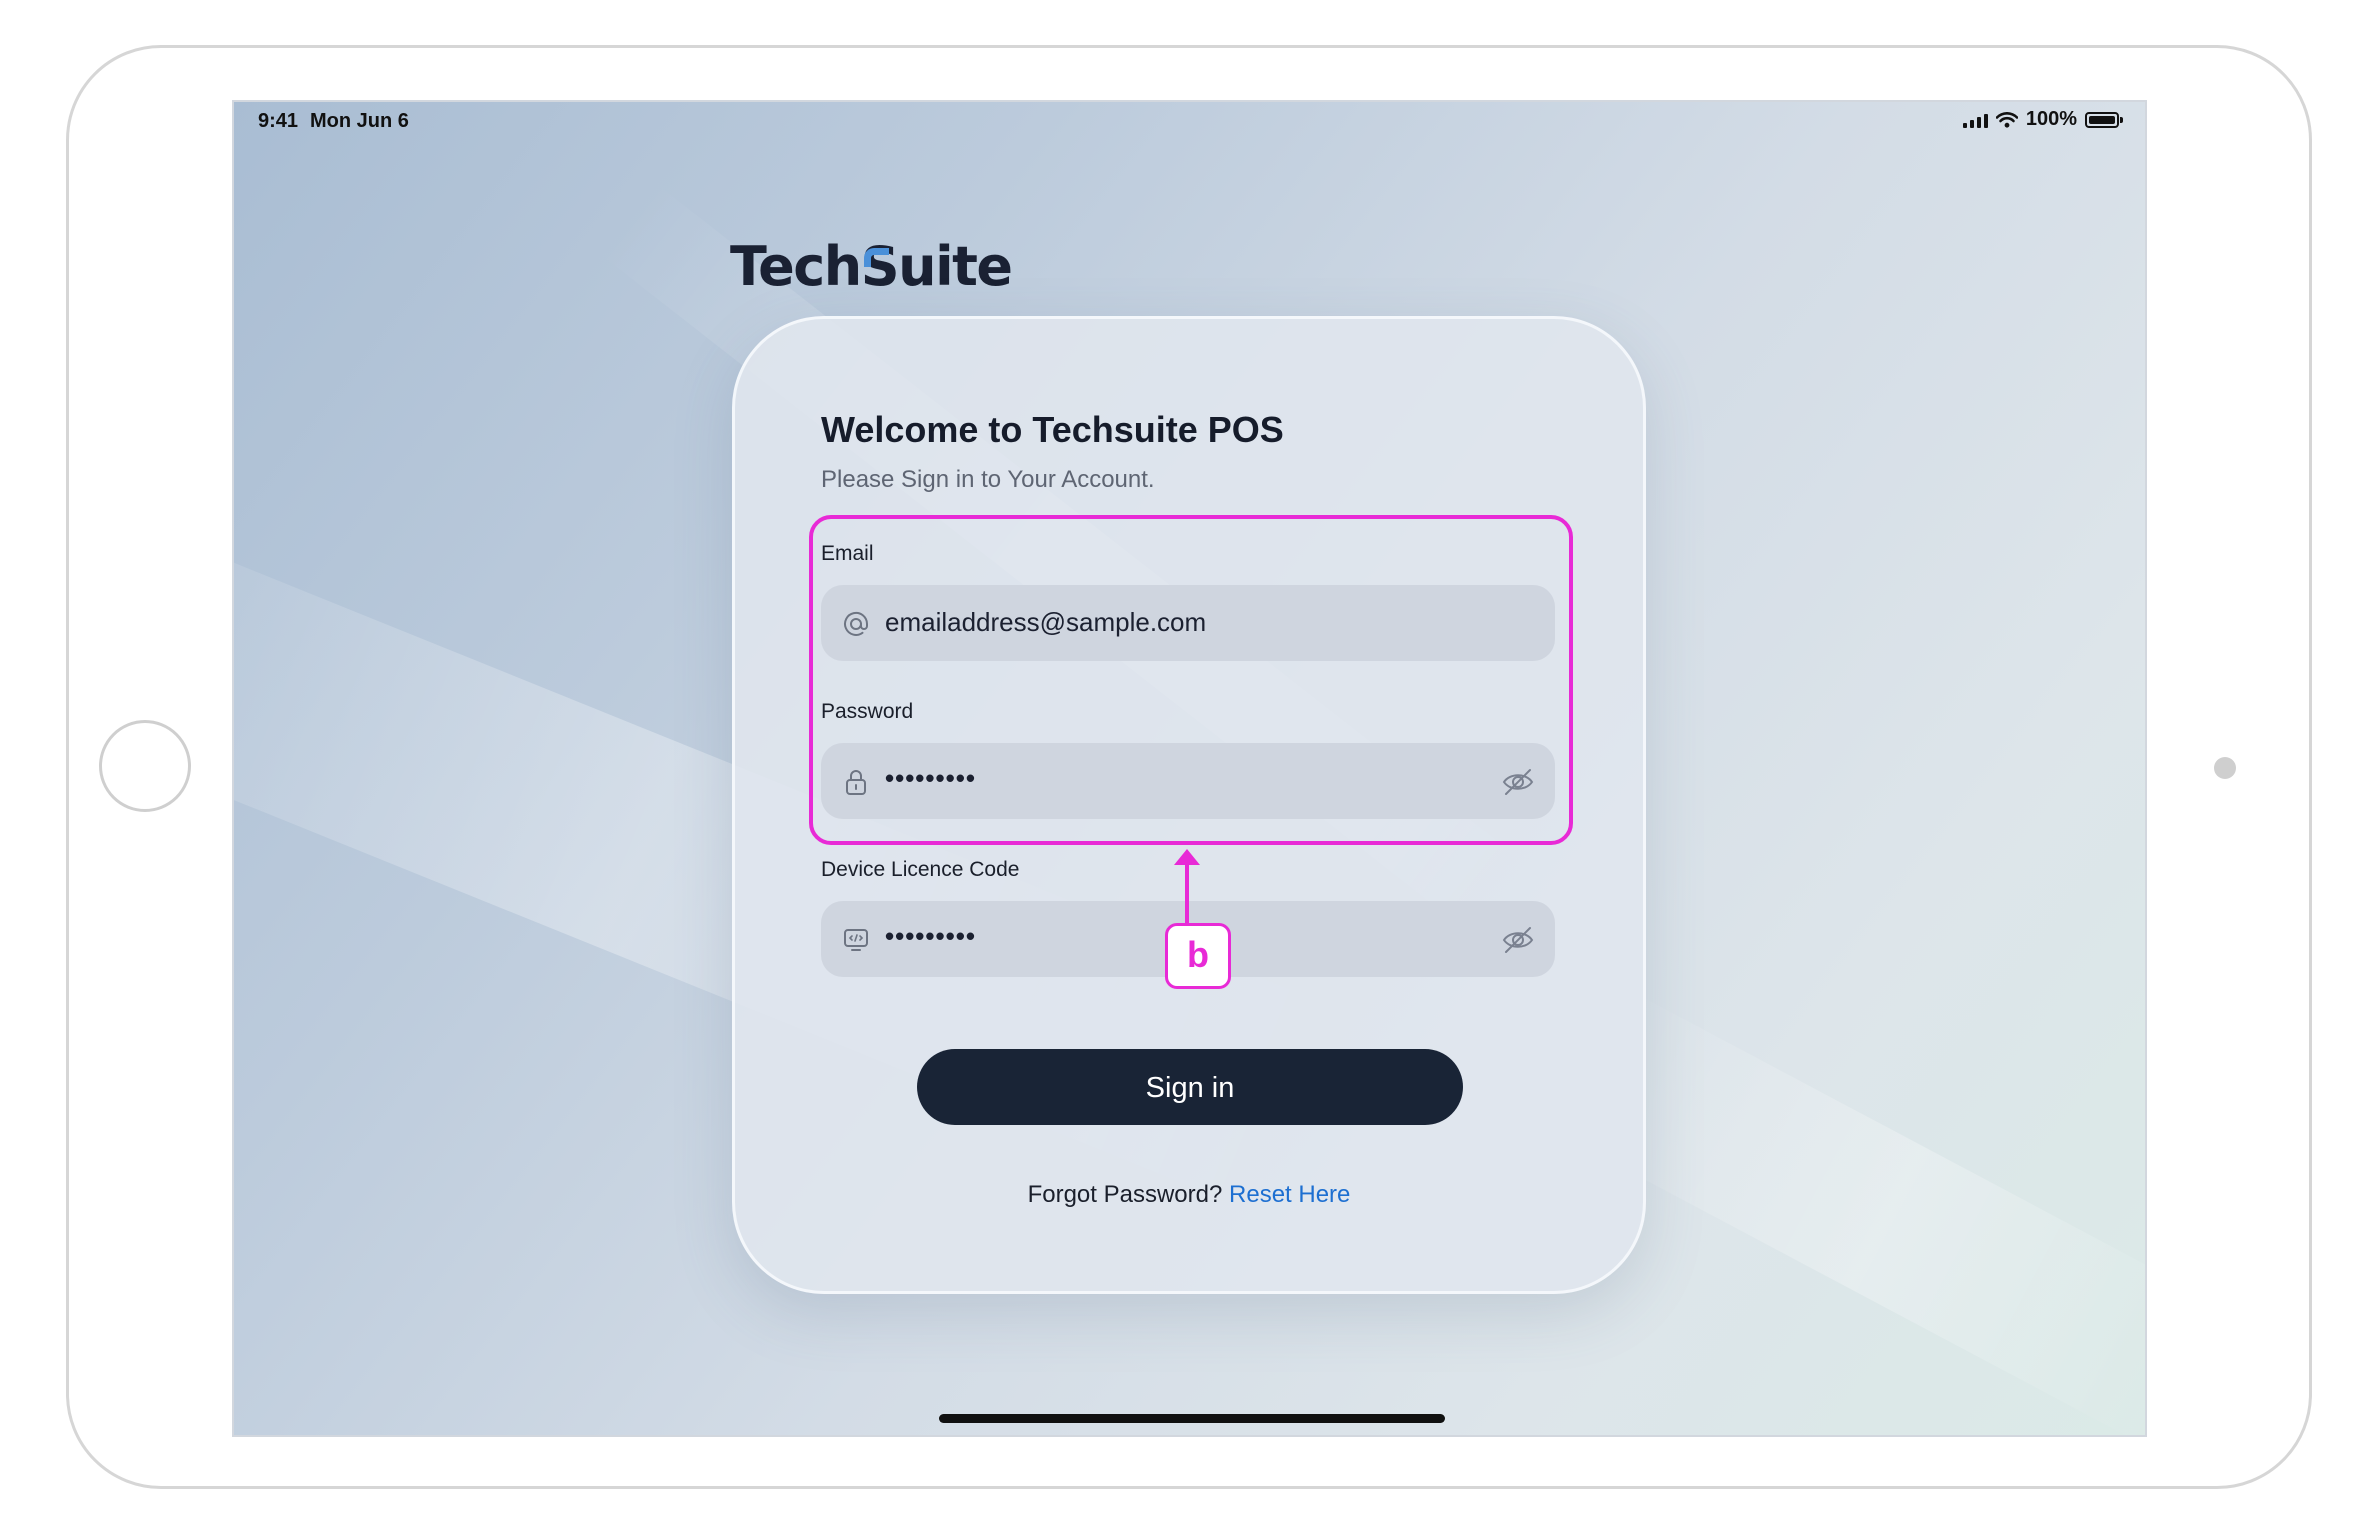 The height and width of the screenshot is (1534, 2358). What do you see at coordinates (145, 766) in the screenshot?
I see `hardware-home-button` at bounding box center [145, 766].